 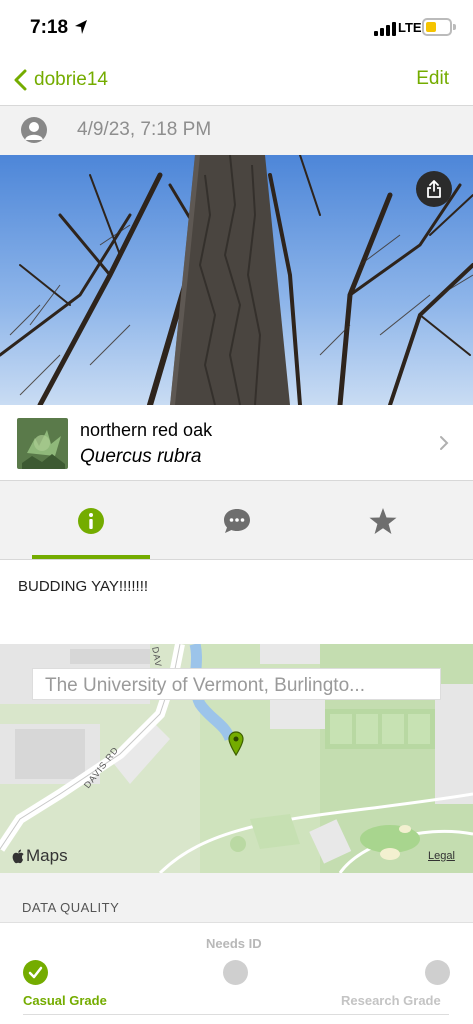 What do you see at coordinates (144, 129) in the screenshot?
I see `observation-date: 4/9/23, 7:18 PM` at bounding box center [144, 129].